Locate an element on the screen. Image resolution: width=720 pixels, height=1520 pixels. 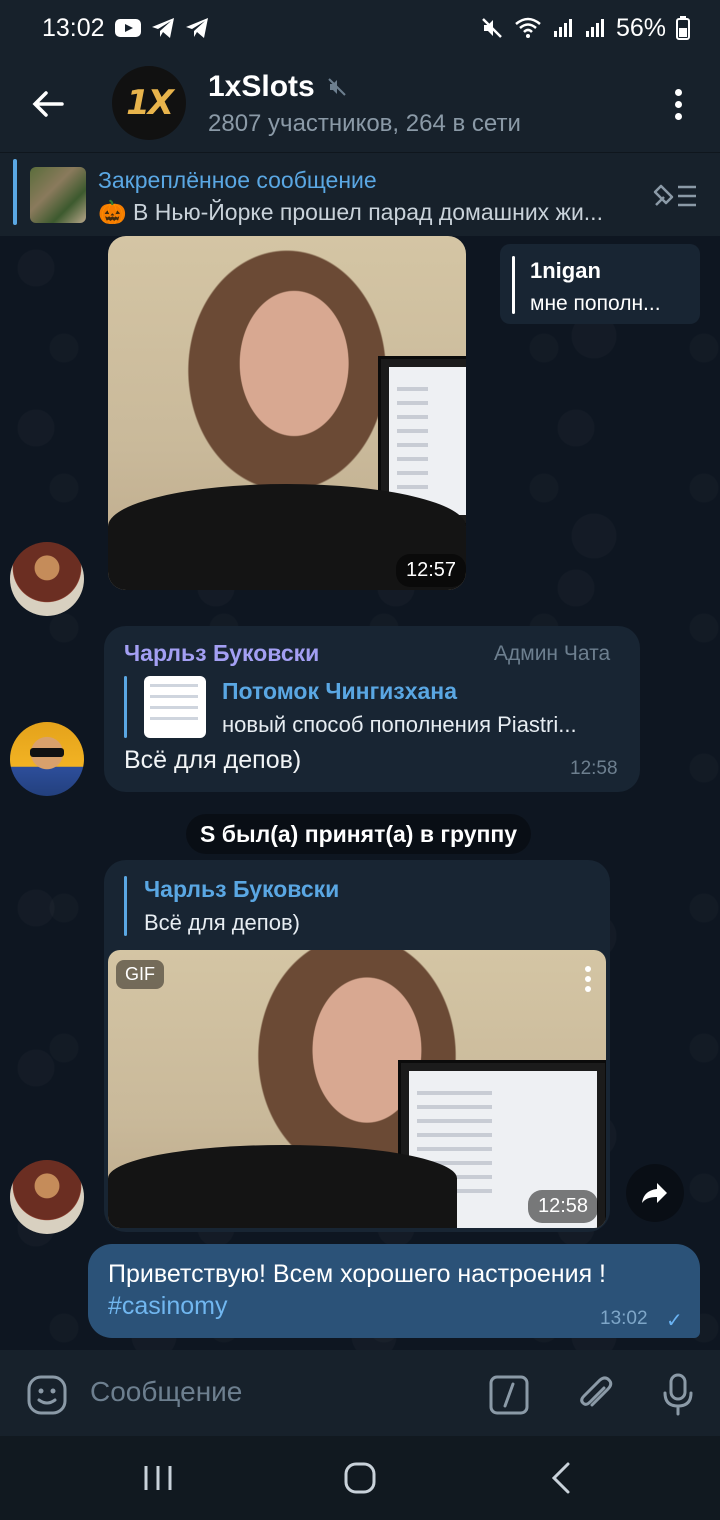
service-message: S был(а) принят(а) в группу is located at coordinates (359, 834).